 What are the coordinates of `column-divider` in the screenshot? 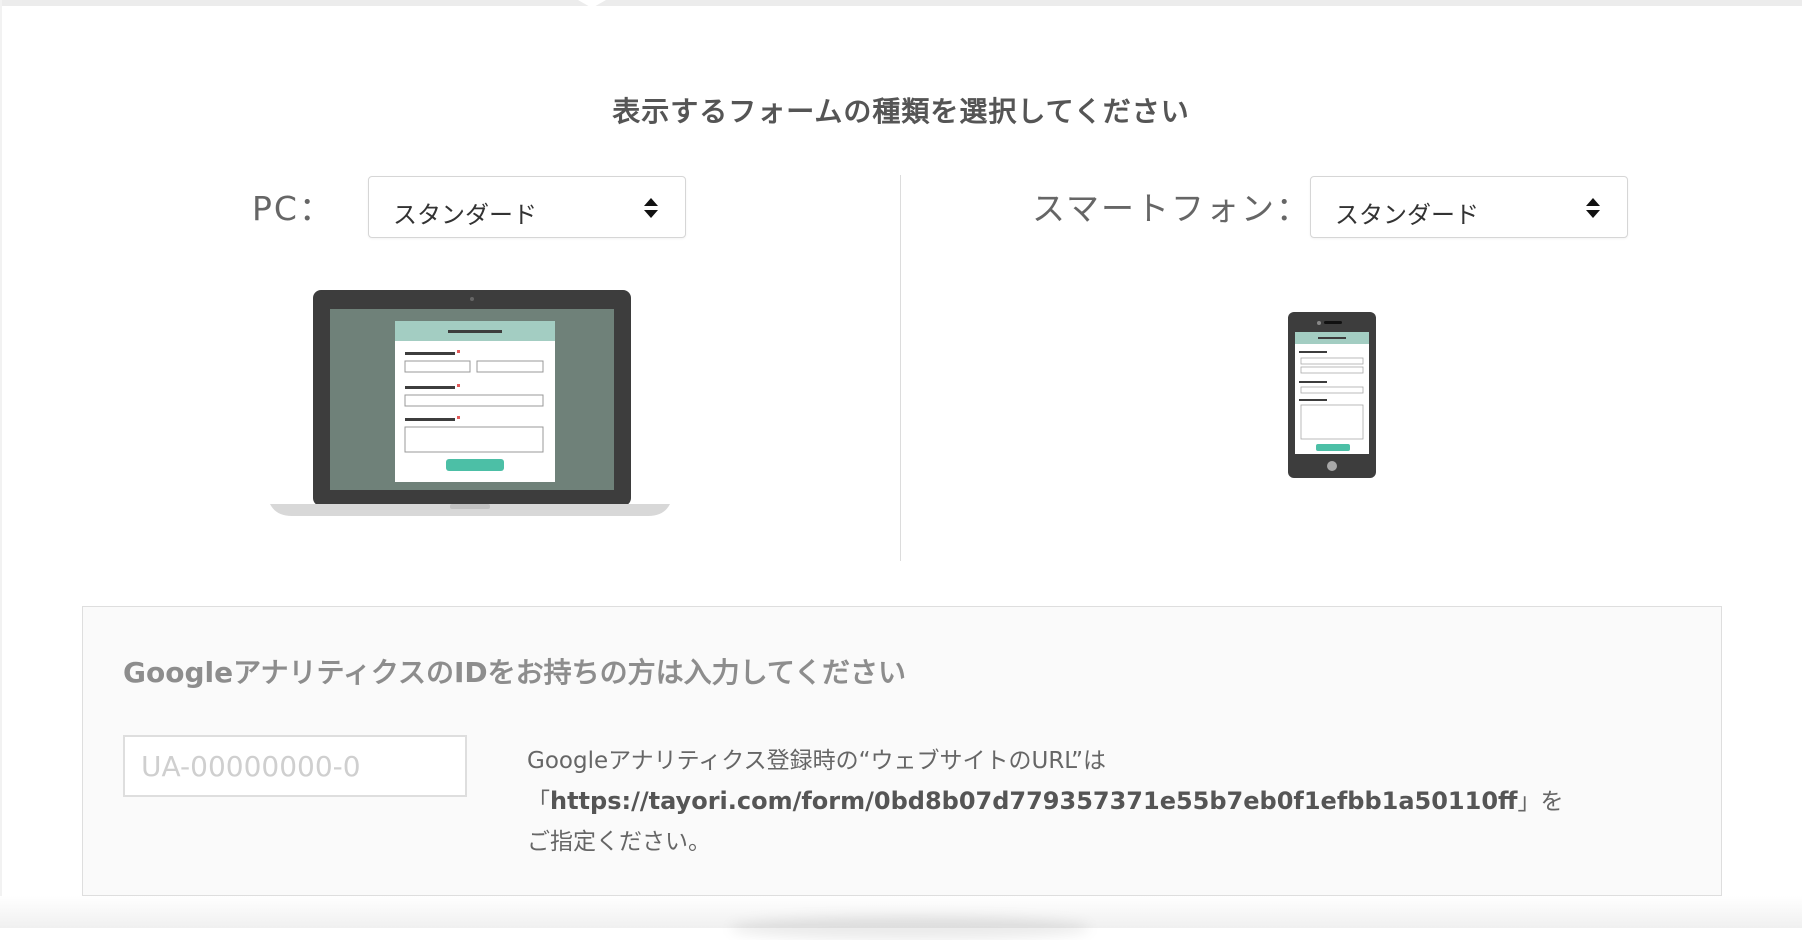 It's located at (900, 368).